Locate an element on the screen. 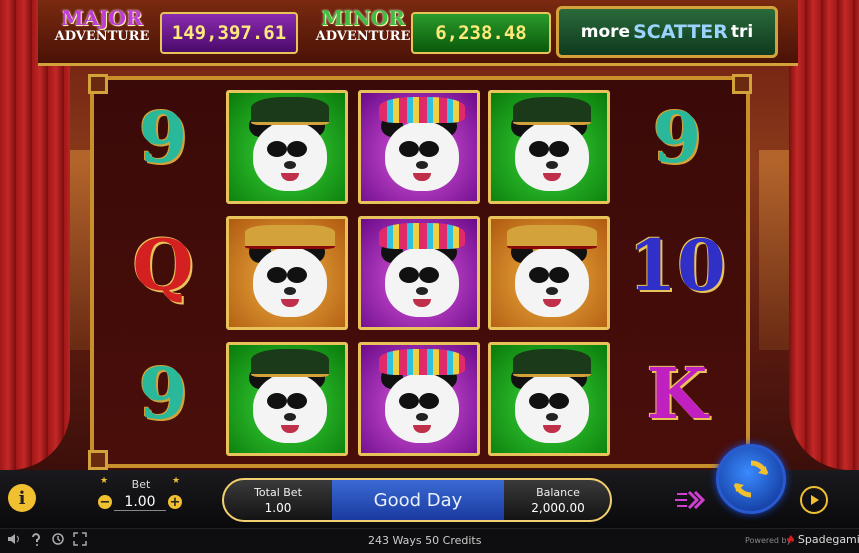 The width and height of the screenshot is (859, 553). info-marquee: more SCATTER tri is located at coordinates (667, 32).